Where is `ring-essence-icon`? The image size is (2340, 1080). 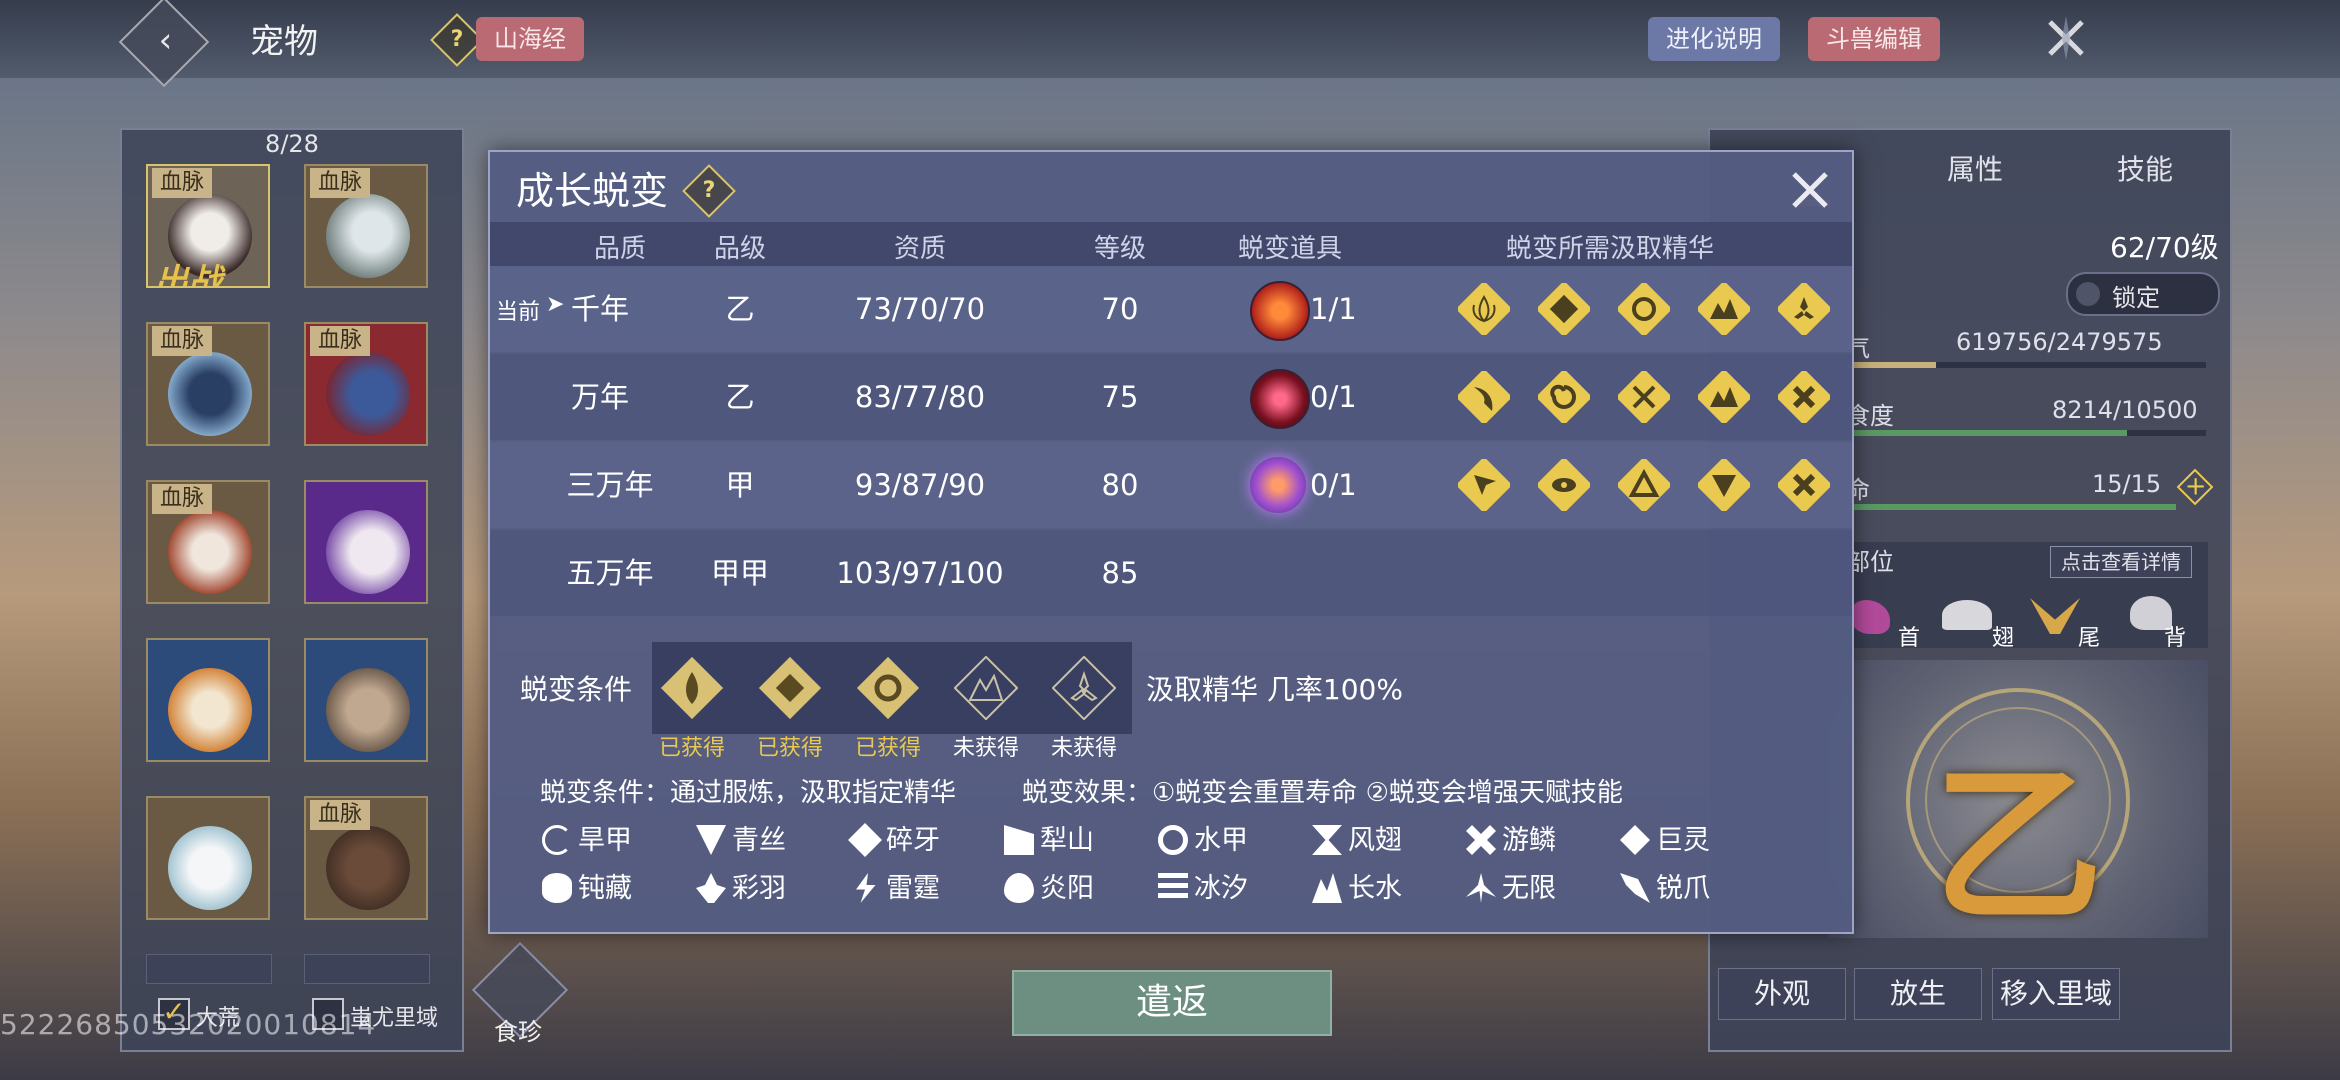
ring-essence-icon is located at coordinates (1644, 309).